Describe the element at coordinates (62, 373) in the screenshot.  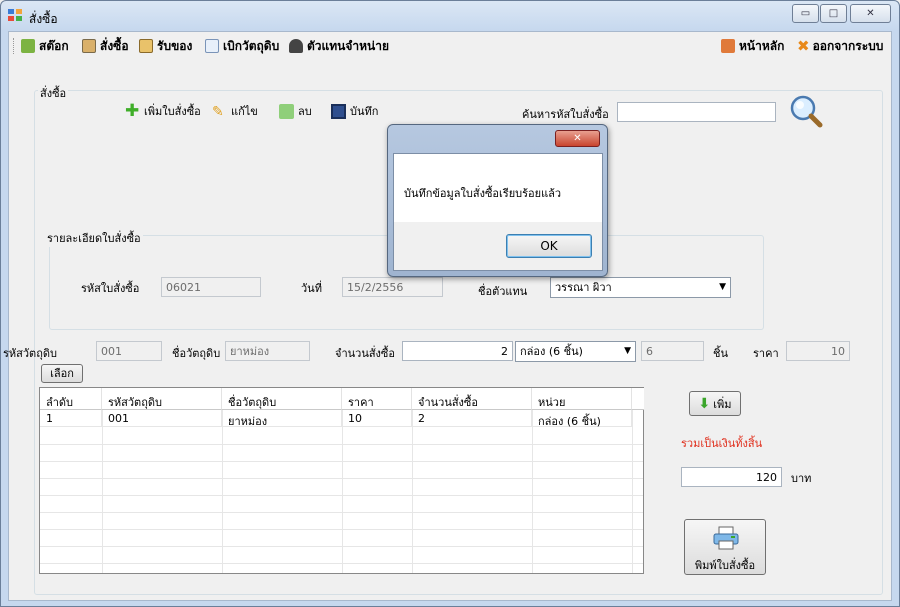
I see `select-button: เลือก` at that location.